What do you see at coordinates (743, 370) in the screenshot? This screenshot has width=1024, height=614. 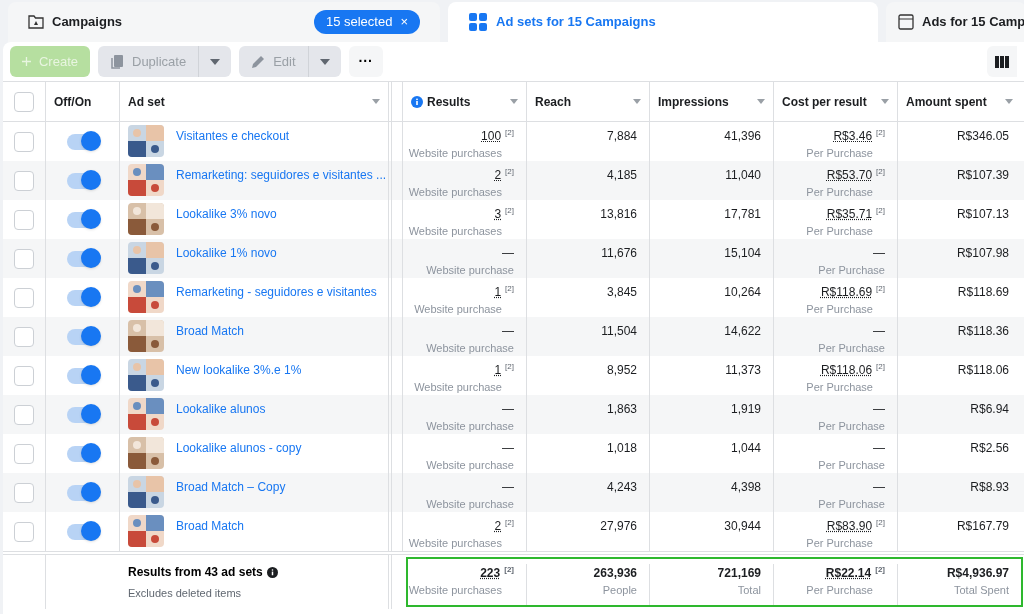 I see `cell-value: 11,373` at bounding box center [743, 370].